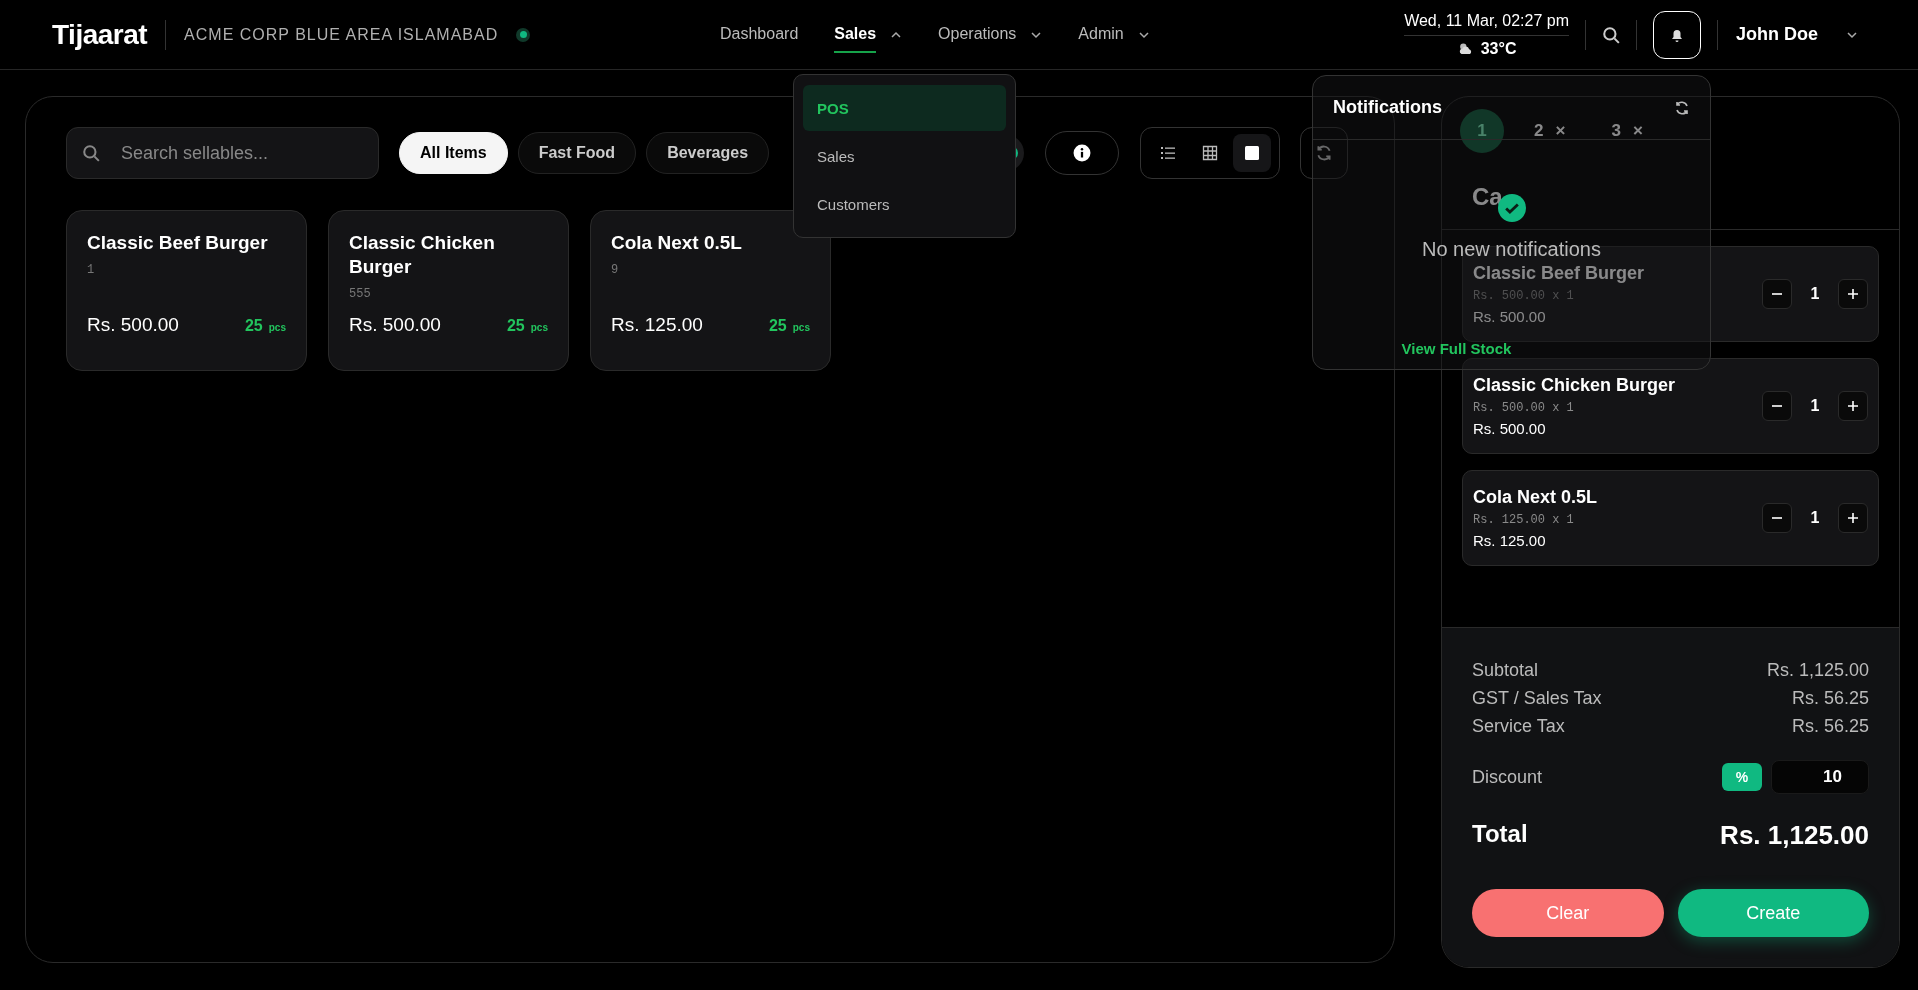  I want to click on info-icon, so click(1082, 153).